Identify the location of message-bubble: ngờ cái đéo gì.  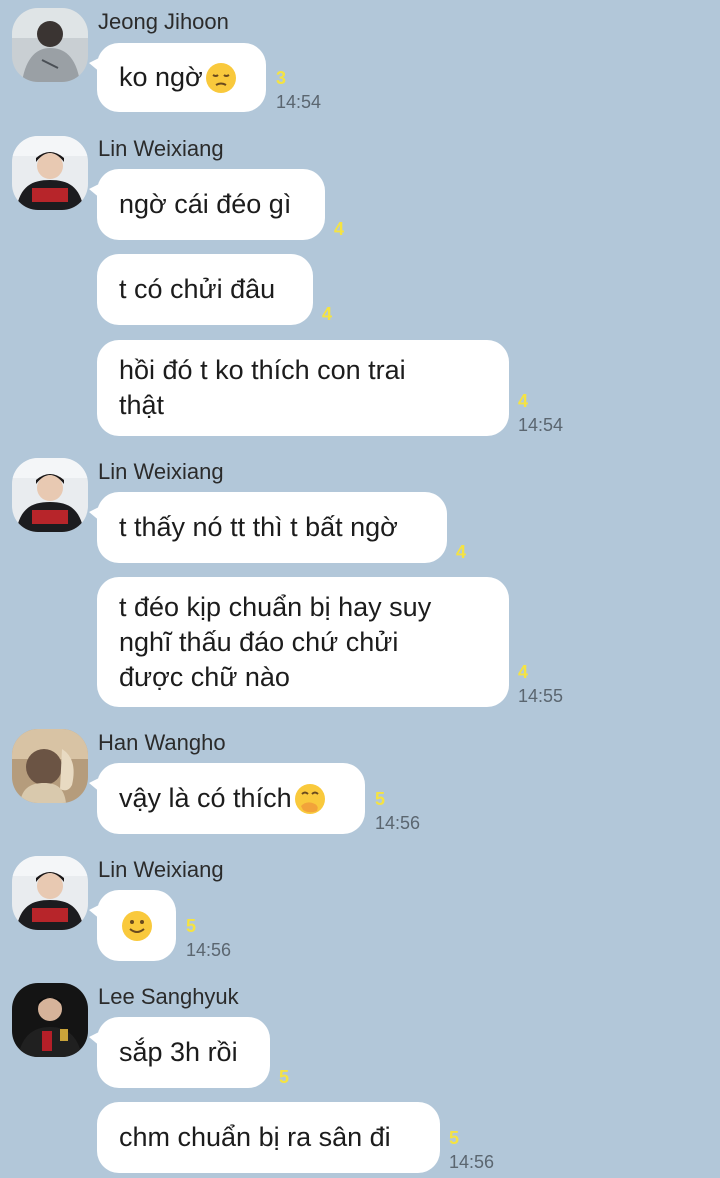
(207, 204).